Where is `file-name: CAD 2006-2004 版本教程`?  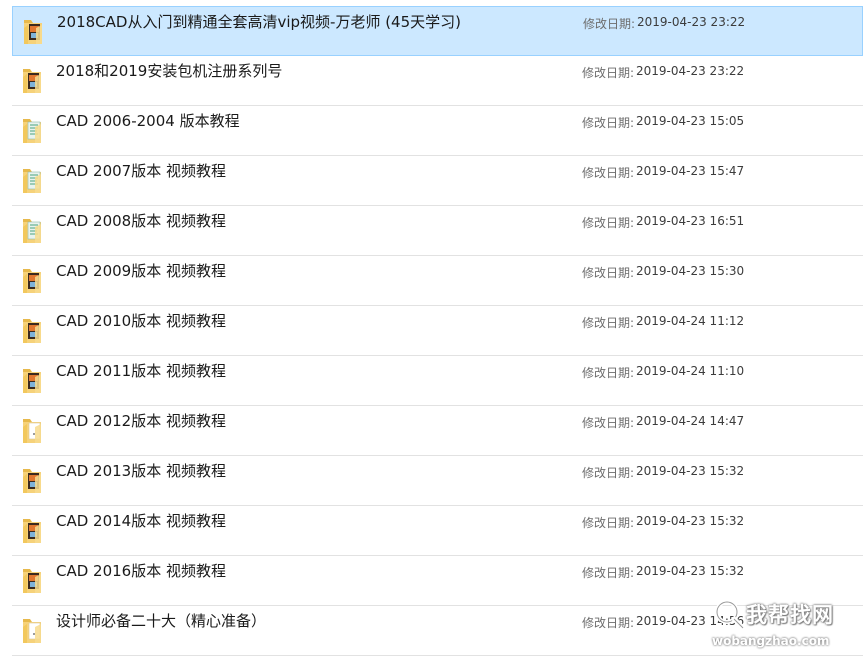
file-name: CAD 2006-2004 版本教程 is located at coordinates (148, 120).